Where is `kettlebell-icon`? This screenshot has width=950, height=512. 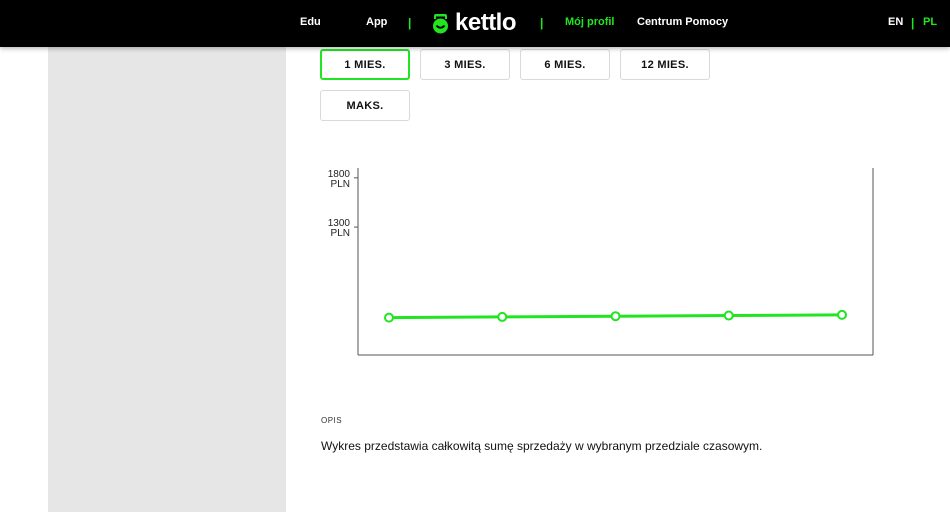
kettlebell-icon is located at coordinates (440, 24).